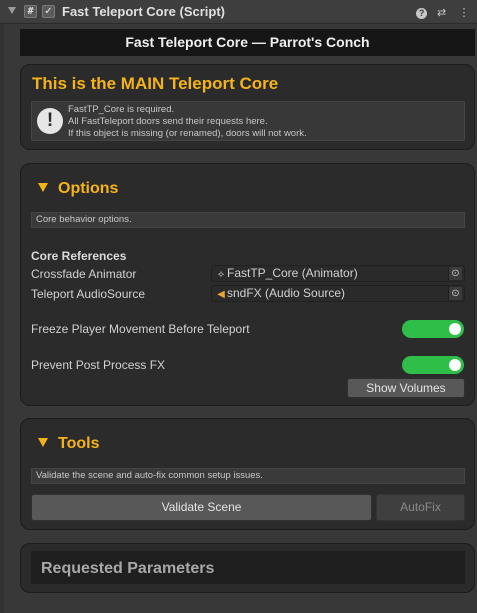 This screenshot has height=613, width=477. I want to click on help-icon: ?, so click(420, 13).